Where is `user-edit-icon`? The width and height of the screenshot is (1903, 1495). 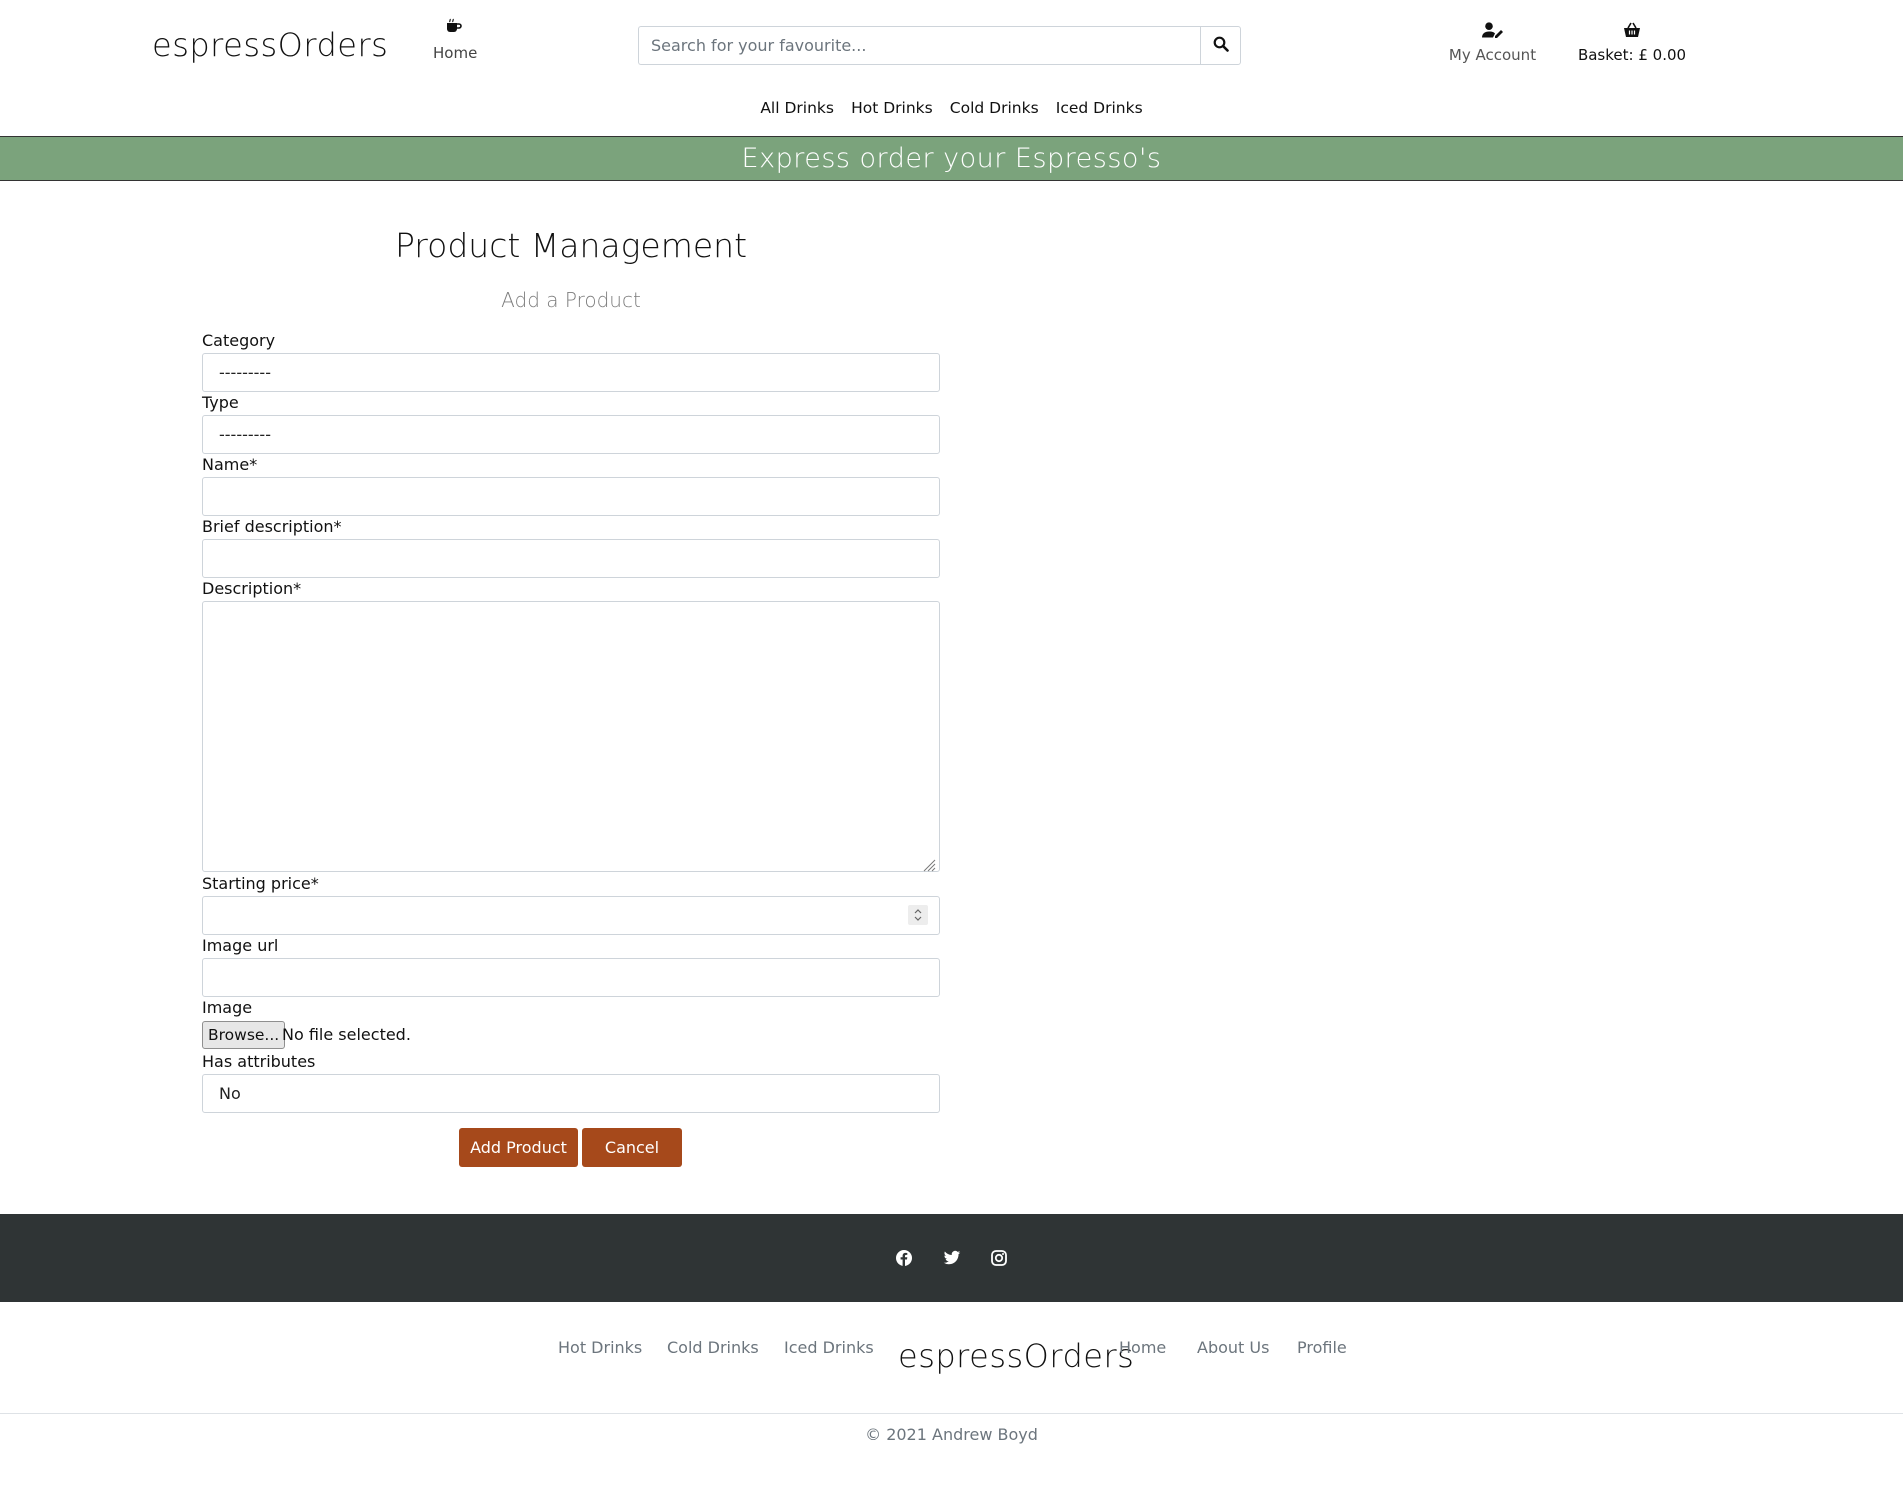 user-edit-icon is located at coordinates (1492, 32).